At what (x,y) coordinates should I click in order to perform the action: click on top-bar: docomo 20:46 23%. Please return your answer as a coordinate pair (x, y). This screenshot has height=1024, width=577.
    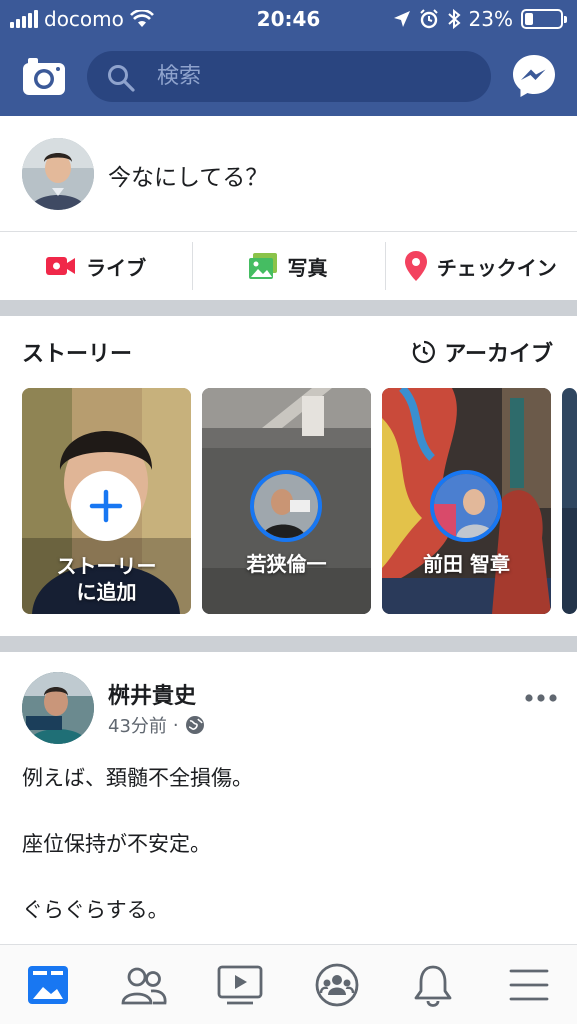
    Looking at the image, I should click on (288, 58).